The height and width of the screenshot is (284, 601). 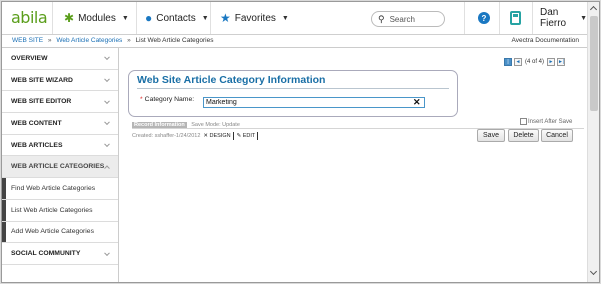 What do you see at coordinates (553, 18) in the screenshot?
I see `user-name: Dan Fierro` at bounding box center [553, 18].